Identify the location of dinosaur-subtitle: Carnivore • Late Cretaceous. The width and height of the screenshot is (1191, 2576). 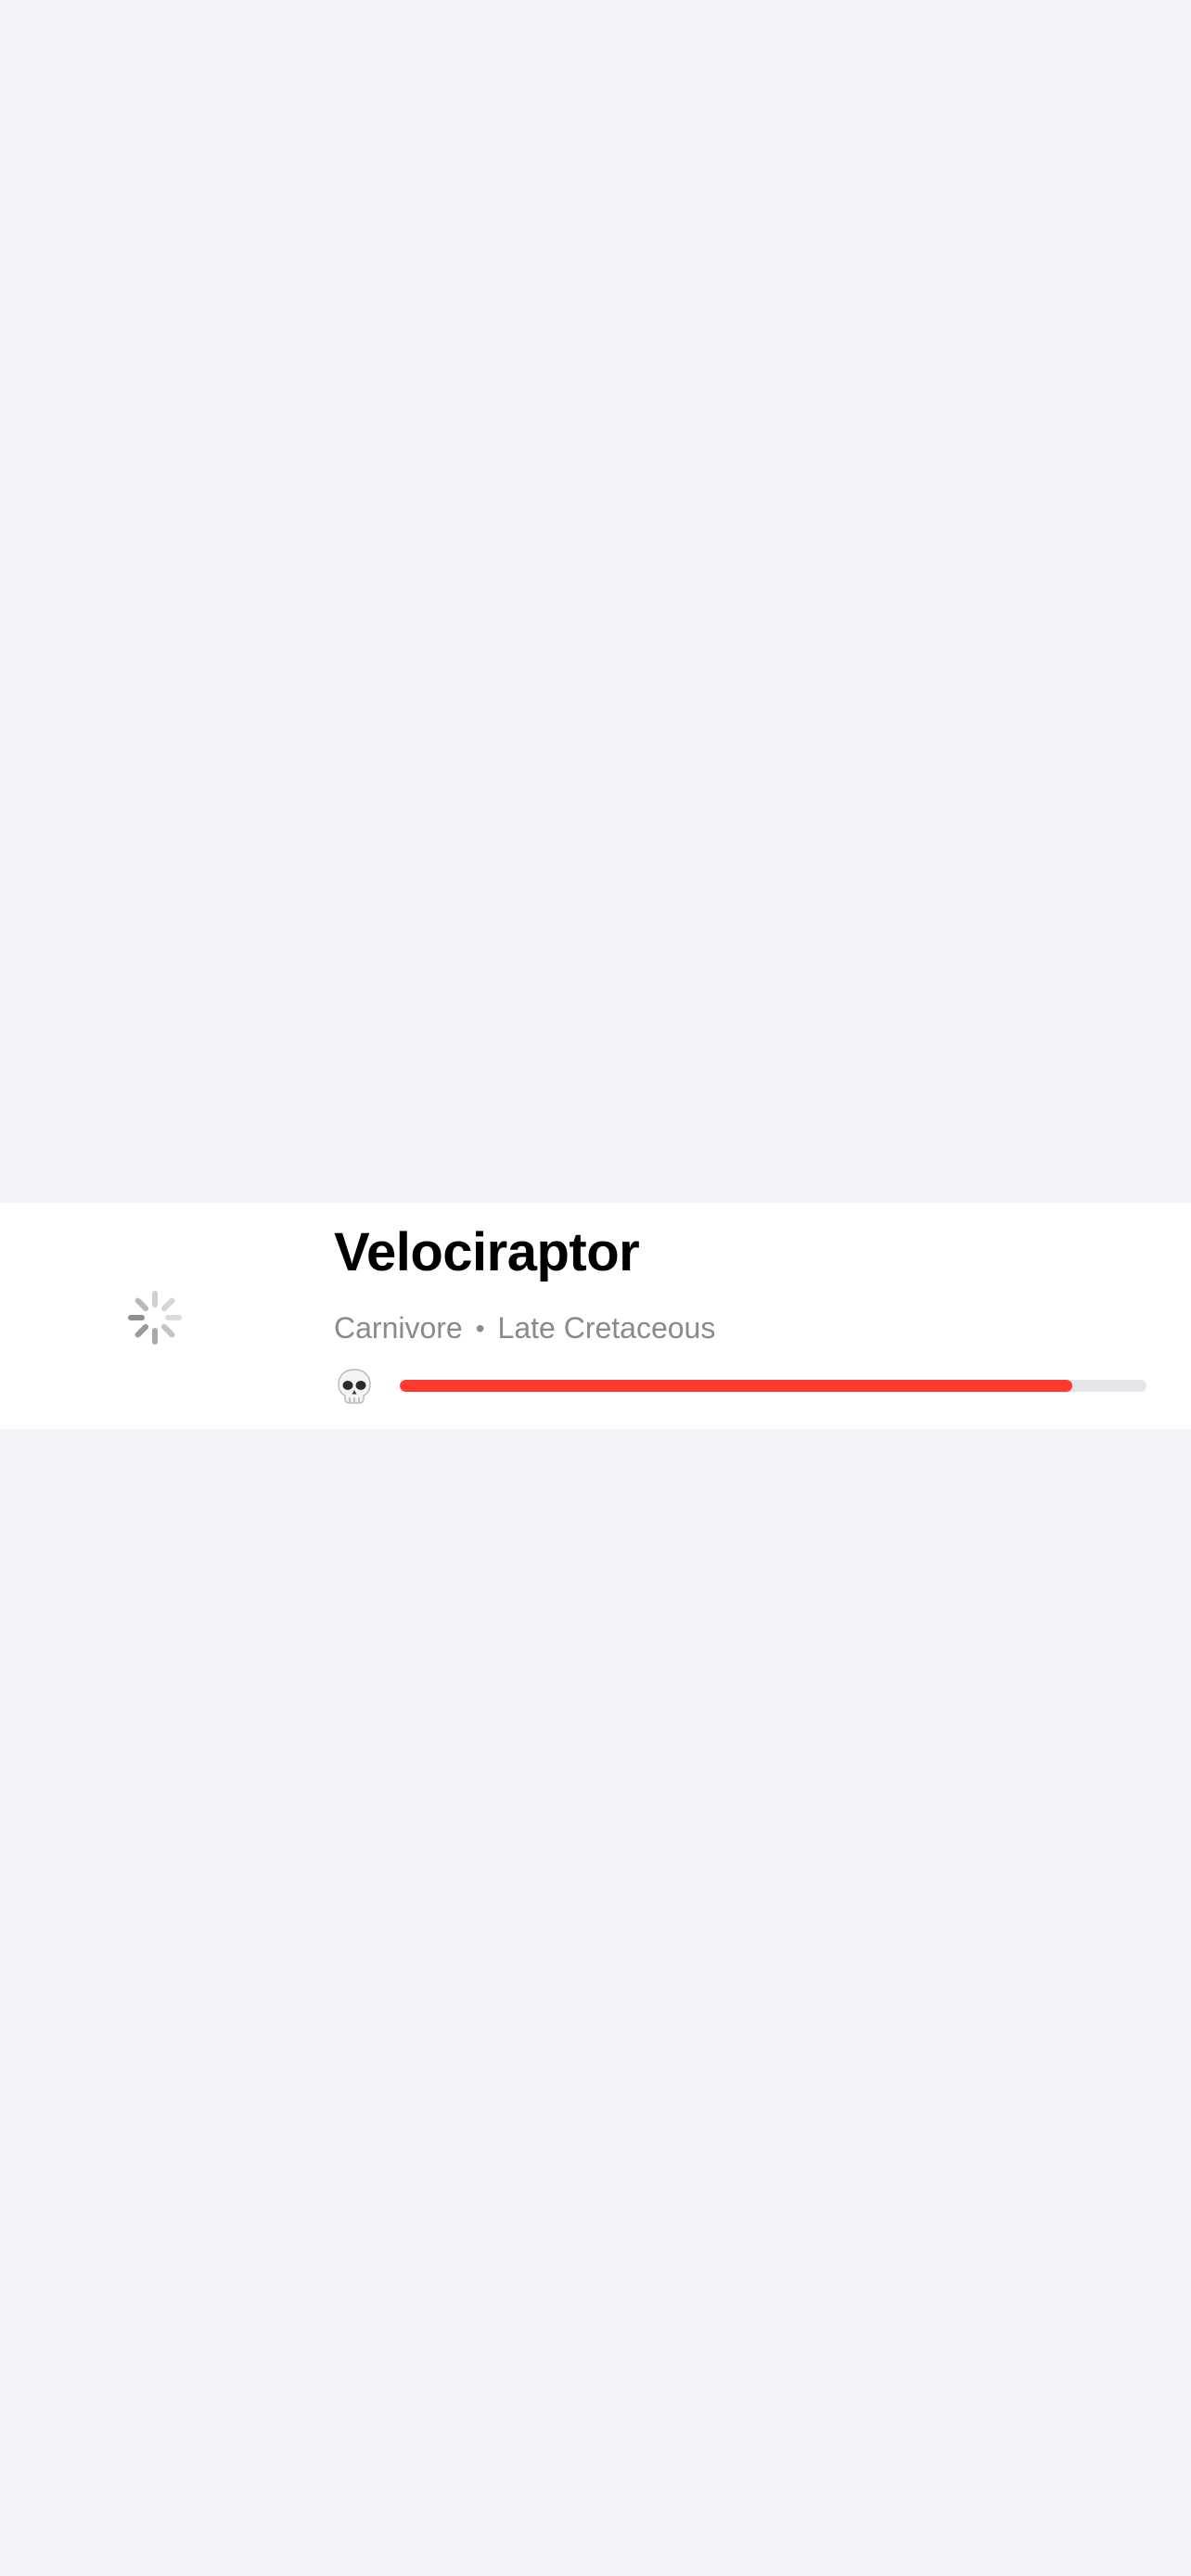
(524, 1328).